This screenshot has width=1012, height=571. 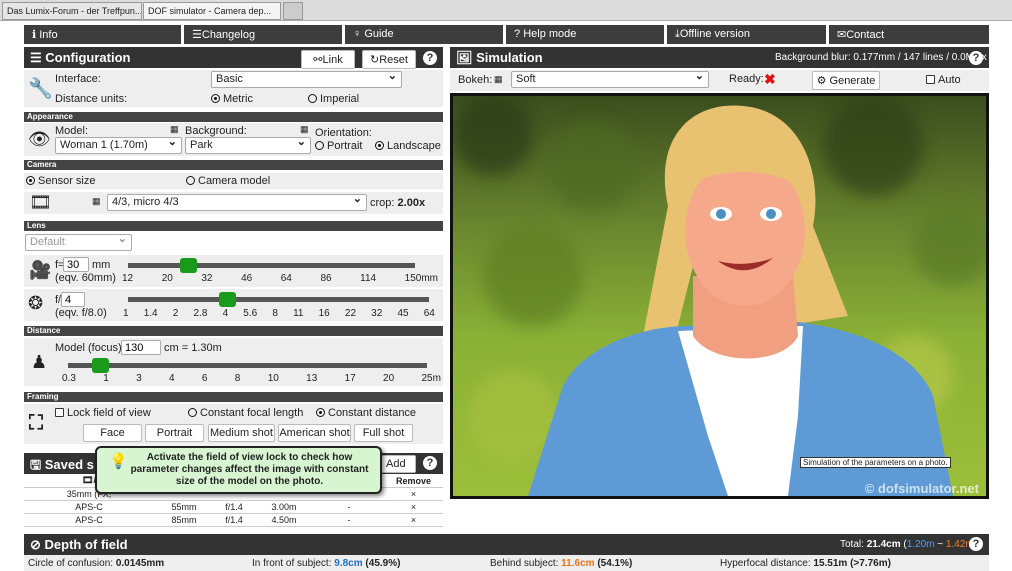 I want to click on mail-icon: ✉, so click(x=842, y=35).